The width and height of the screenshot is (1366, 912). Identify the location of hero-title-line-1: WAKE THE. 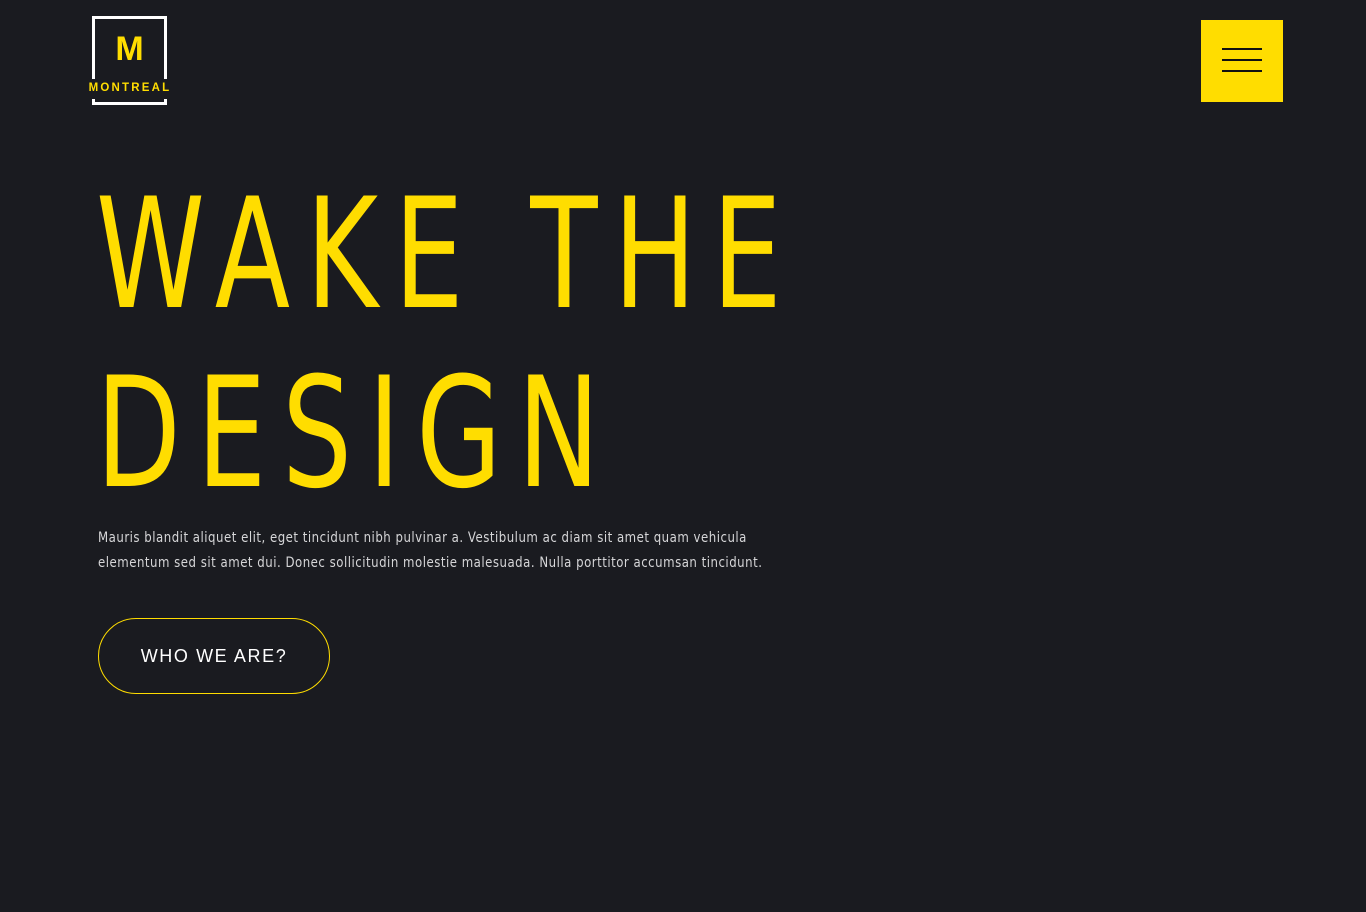
(447, 255).